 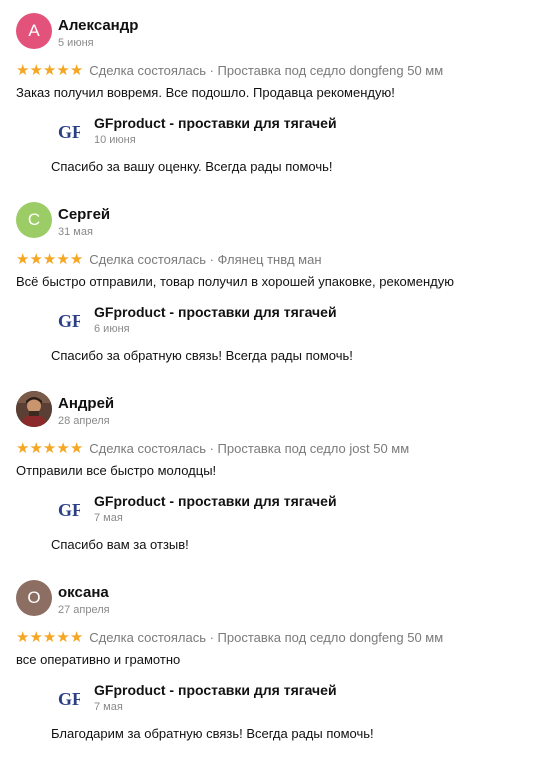 I want to click on review-date: 27 апреля, so click(x=84, y=610).